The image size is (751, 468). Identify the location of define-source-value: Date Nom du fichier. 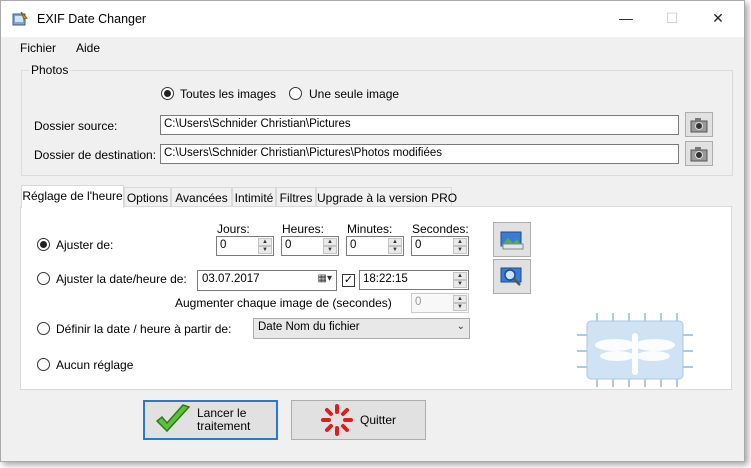
(309, 327).